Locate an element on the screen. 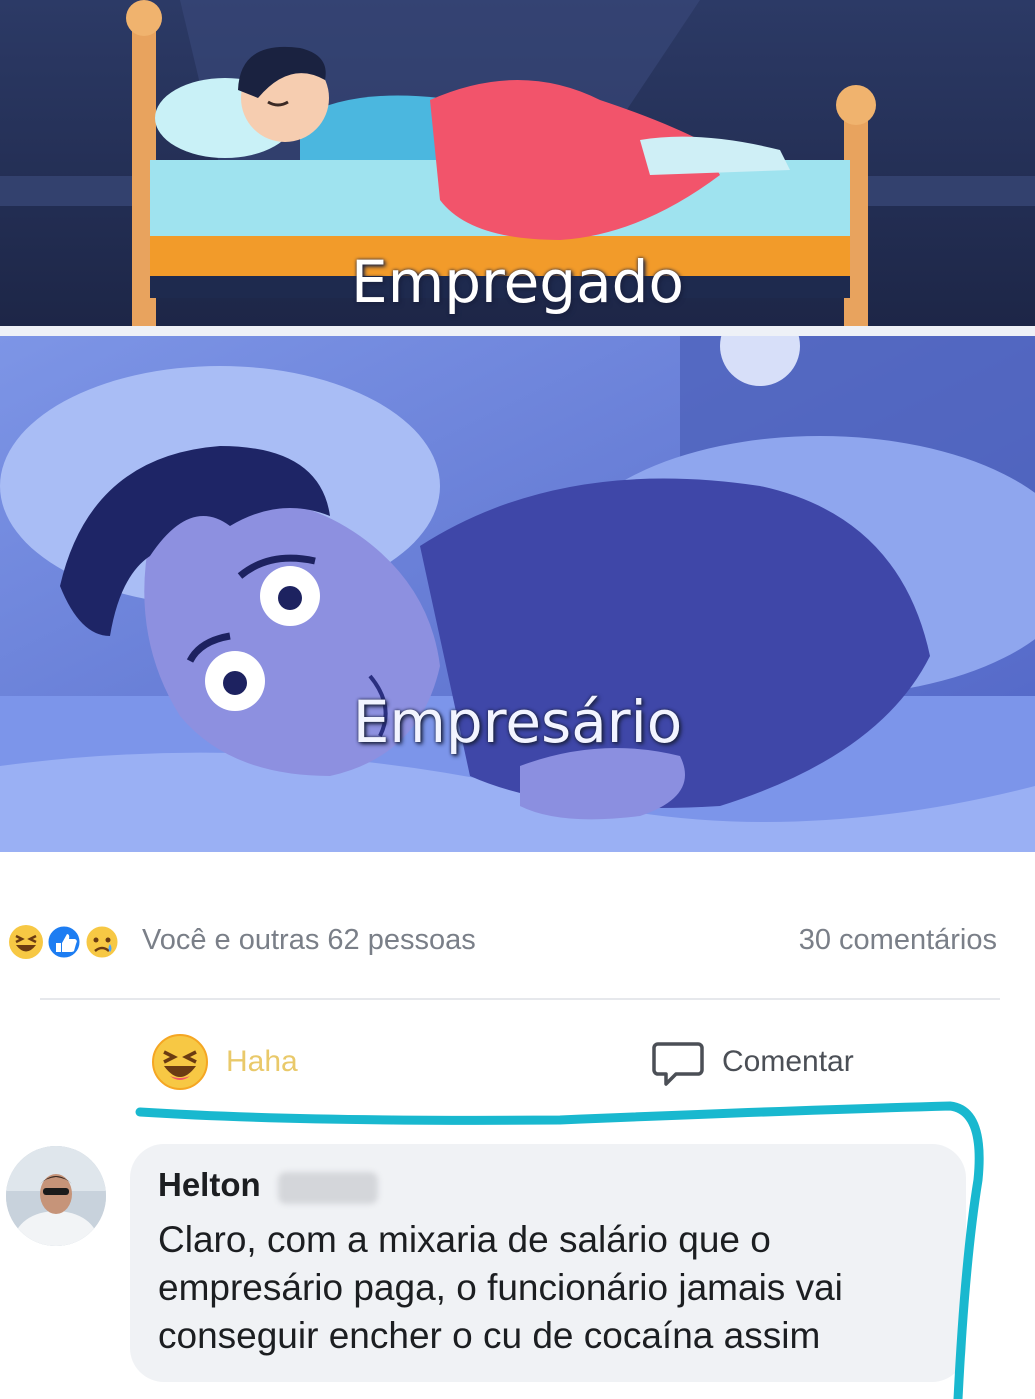 The height and width of the screenshot is (1399, 1035). comment-line: conseguir encher o cu de cocaína assim is located at coordinates (489, 1335).